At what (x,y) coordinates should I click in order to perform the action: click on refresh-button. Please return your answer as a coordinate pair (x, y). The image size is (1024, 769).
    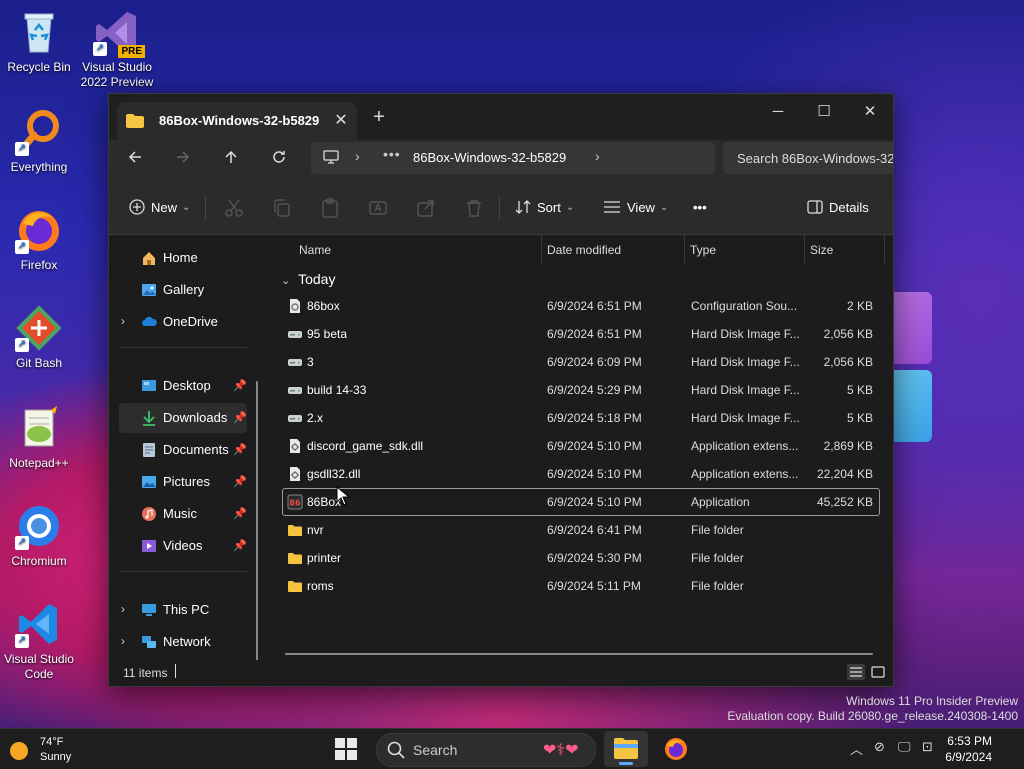
    Looking at the image, I should click on (279, 160).